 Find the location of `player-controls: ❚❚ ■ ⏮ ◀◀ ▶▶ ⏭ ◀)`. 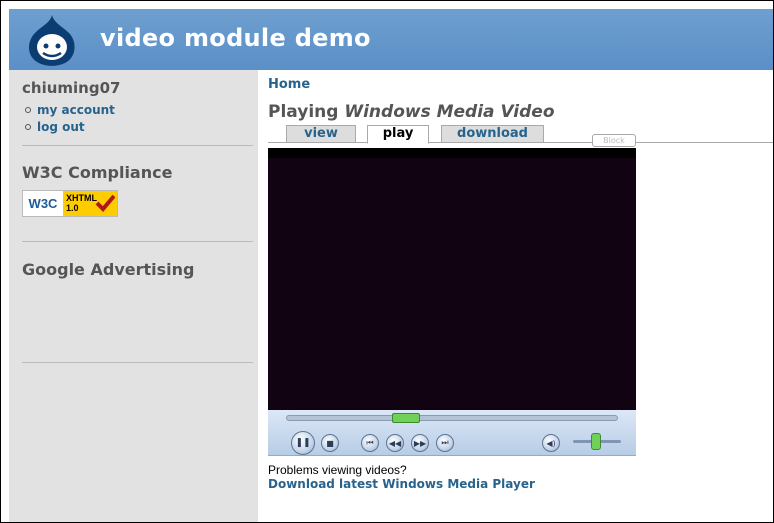

player-controls: ❚❚ ■ ⏮ ◀◀ ▶▶ ⏭ ◀) is located at coordinates (452, 433).